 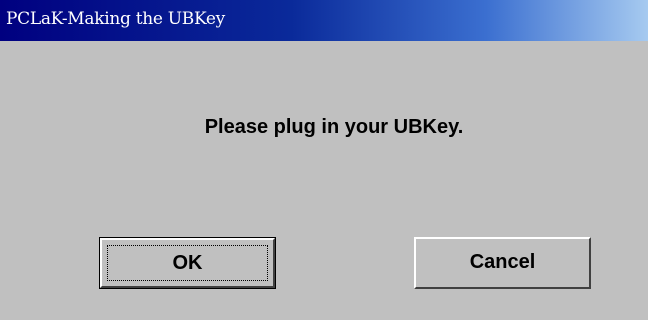 What do you see at coordinates (324, 20) in the screenshot?
I see `title-bar: PCLaK-Making the UBKey` at bounding box center [324, 20].